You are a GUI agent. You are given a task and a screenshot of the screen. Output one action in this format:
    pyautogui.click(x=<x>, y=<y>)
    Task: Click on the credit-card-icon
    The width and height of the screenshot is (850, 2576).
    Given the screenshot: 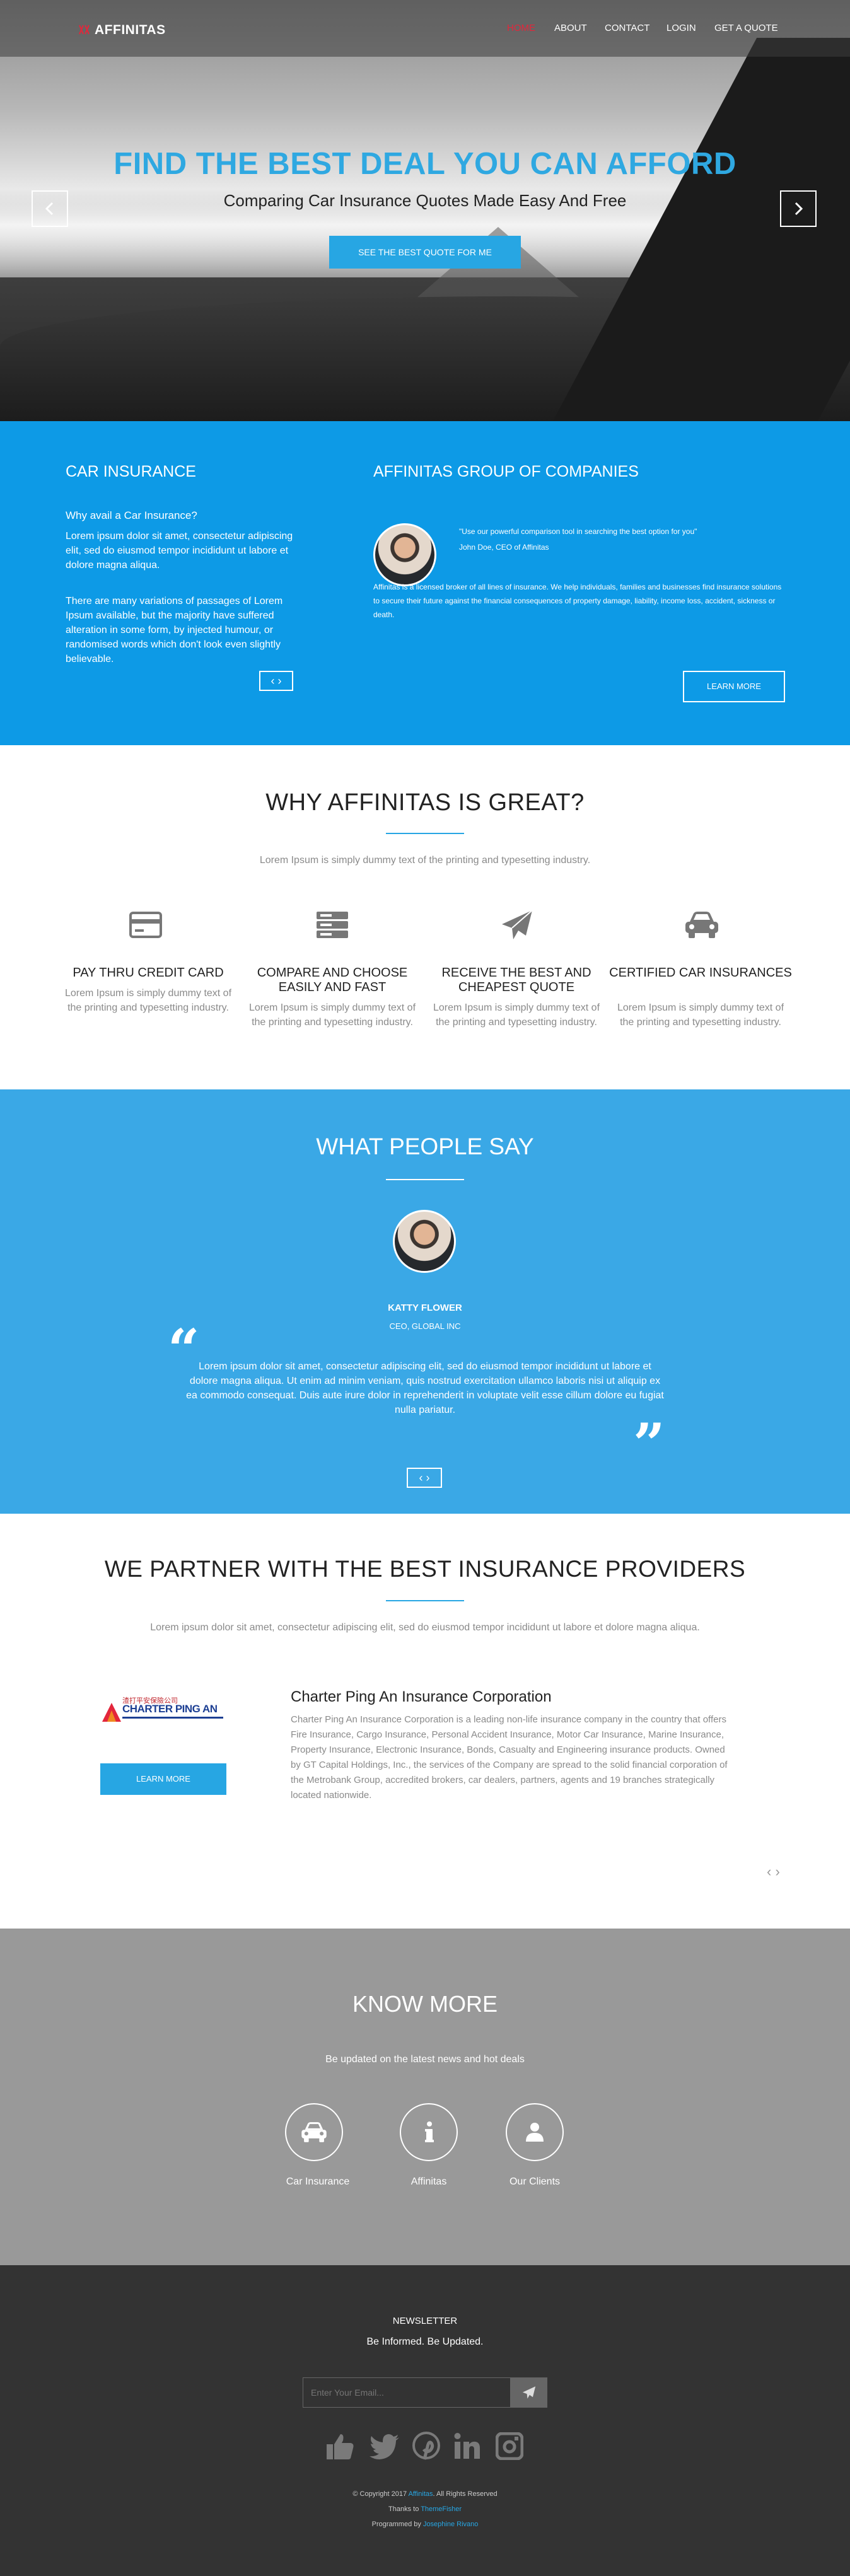 What is the action you would take?
    pyautogui.click(x=145, y=925)
    